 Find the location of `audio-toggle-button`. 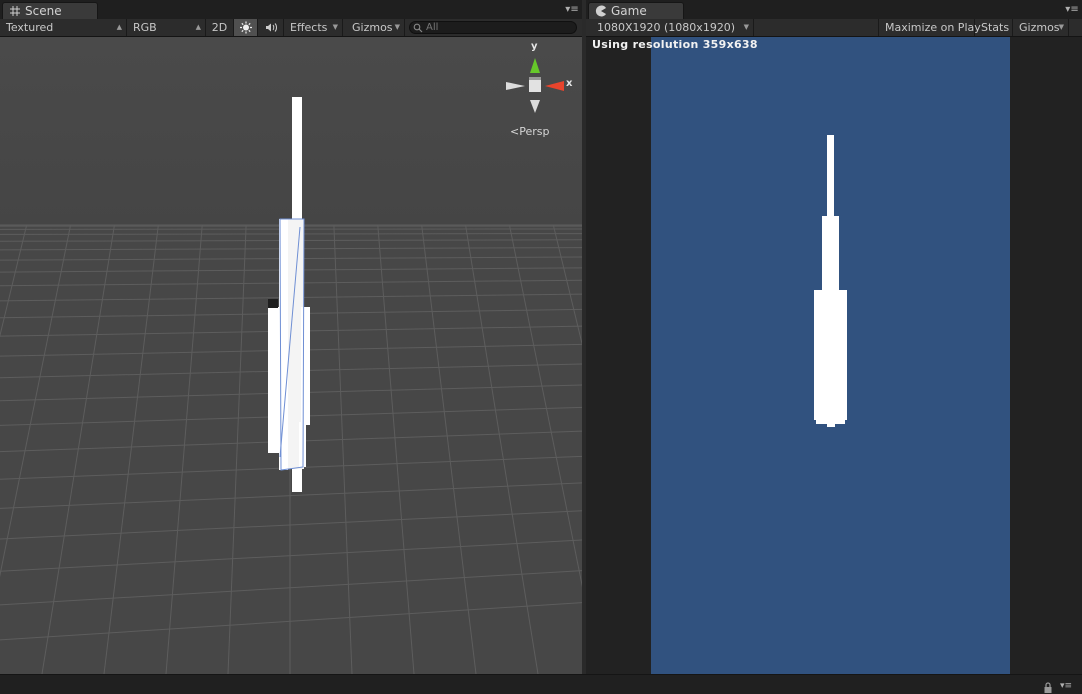

audio-toggle-button is located at coordinates (271, 27).